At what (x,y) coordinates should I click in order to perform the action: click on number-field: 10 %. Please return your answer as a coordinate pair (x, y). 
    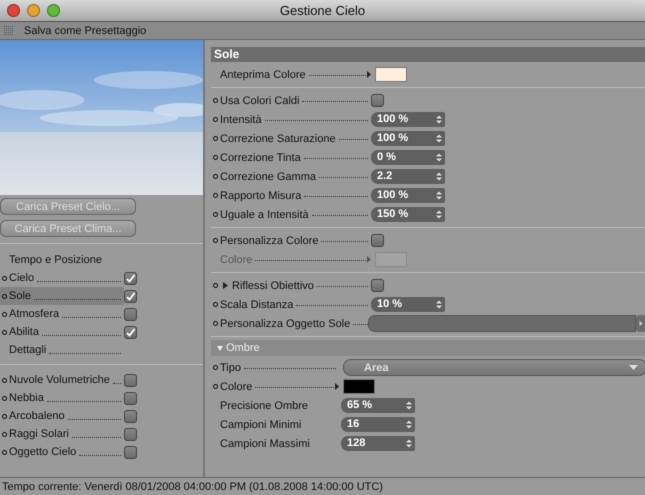
    Looking at the image, I should click on (408, 304).